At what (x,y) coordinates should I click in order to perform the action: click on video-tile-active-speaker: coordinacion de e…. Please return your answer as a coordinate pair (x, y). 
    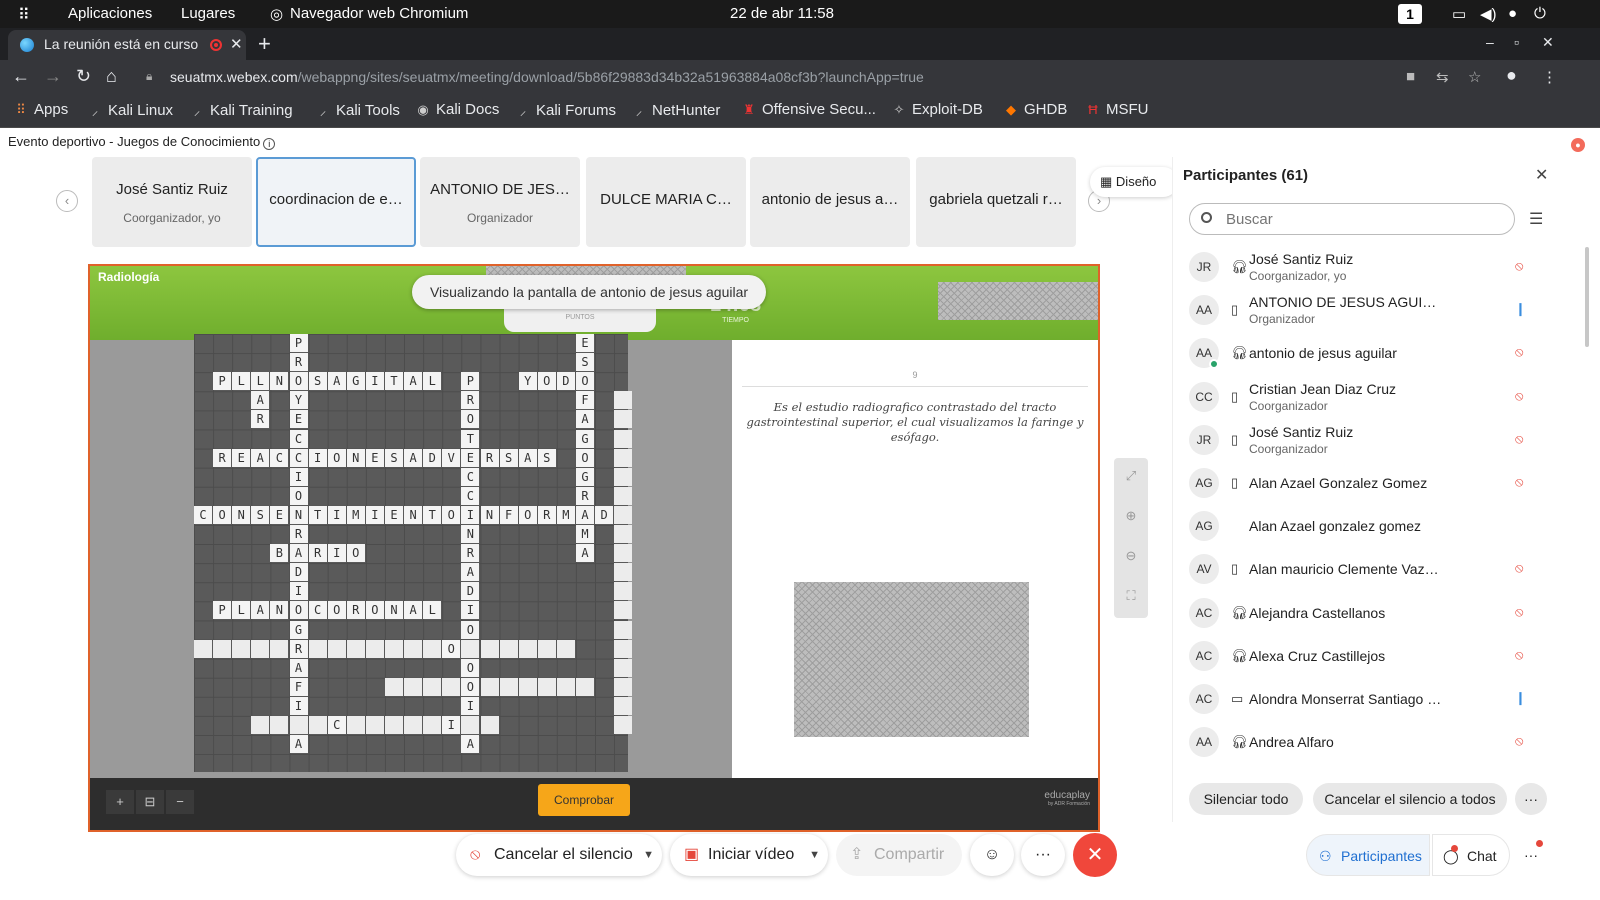
    Looking at the image, I should click on (336, 202).